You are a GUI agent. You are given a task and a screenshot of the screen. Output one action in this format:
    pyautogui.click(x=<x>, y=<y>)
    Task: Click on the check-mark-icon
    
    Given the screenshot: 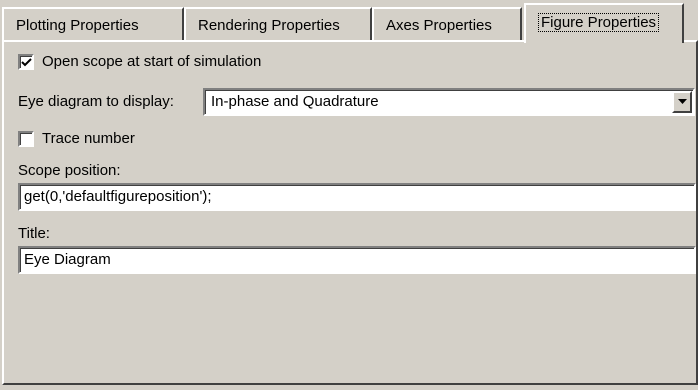 What is the action you would take?
    pyautogui.click(x=26, y=62)
    